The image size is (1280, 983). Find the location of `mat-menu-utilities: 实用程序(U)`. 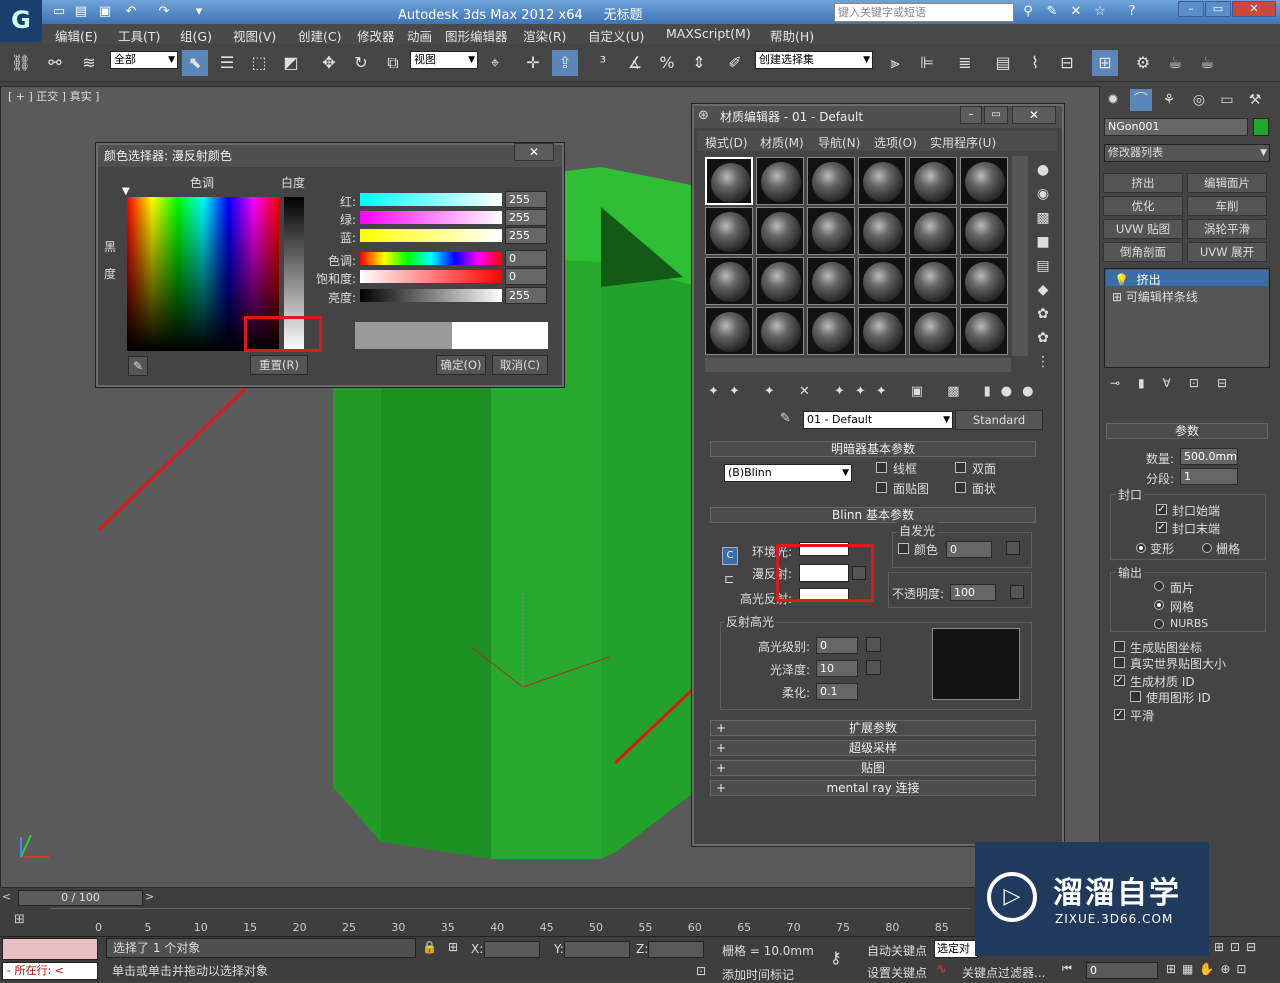

mat-menu-utilities: 实用程序(U) is located at coordinates (963, 142).